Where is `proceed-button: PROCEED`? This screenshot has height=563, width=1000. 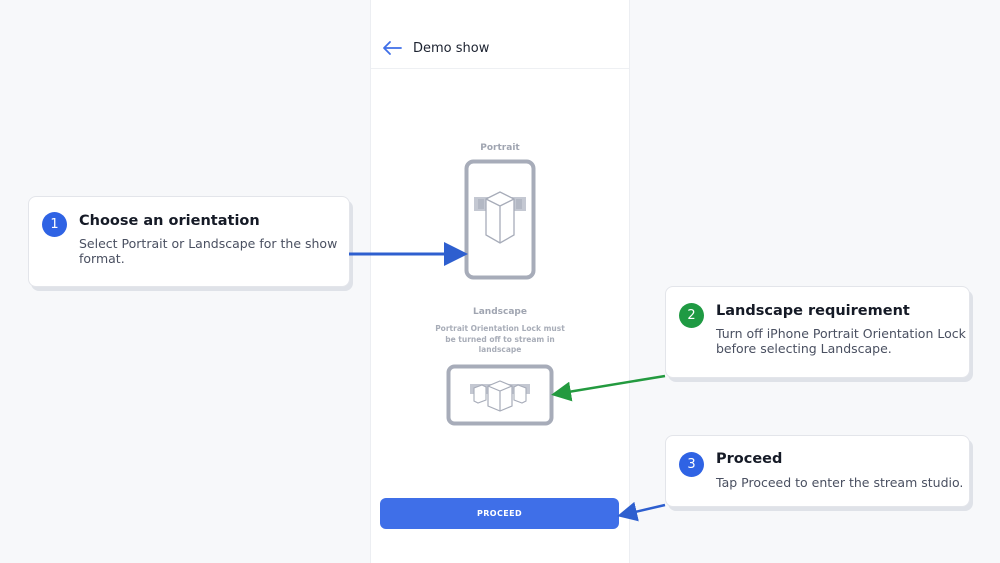
proceed-button: PROCEED is located at coordinates (499, 513).